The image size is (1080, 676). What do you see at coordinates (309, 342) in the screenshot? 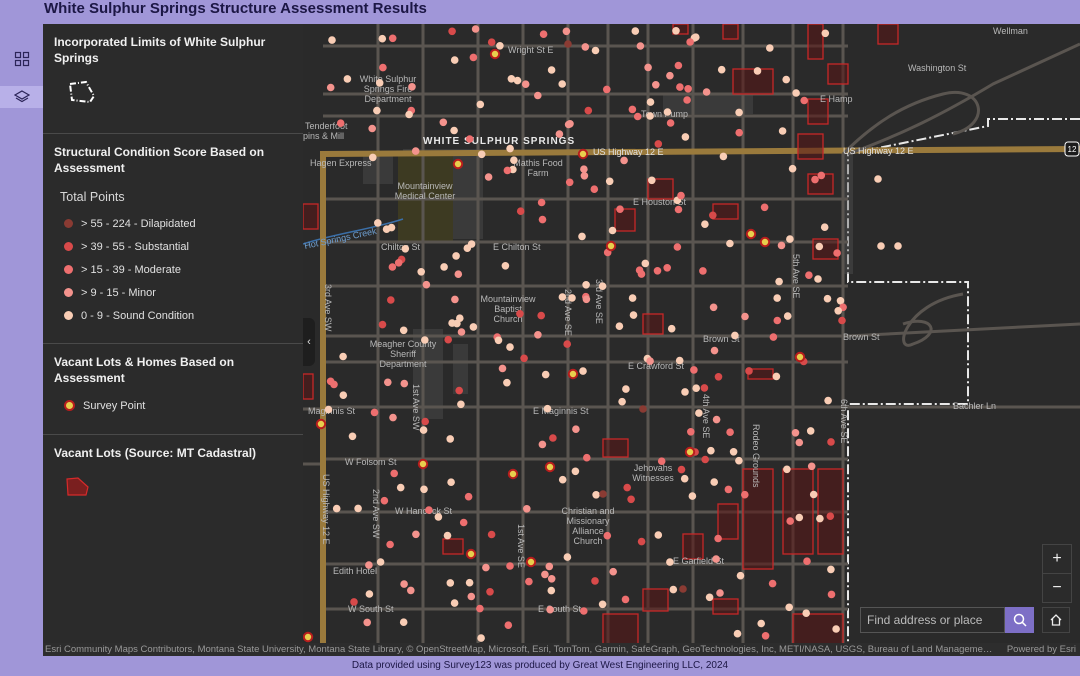
I see `collapse-panel-button: ‹` at bounding box center [309, 342].